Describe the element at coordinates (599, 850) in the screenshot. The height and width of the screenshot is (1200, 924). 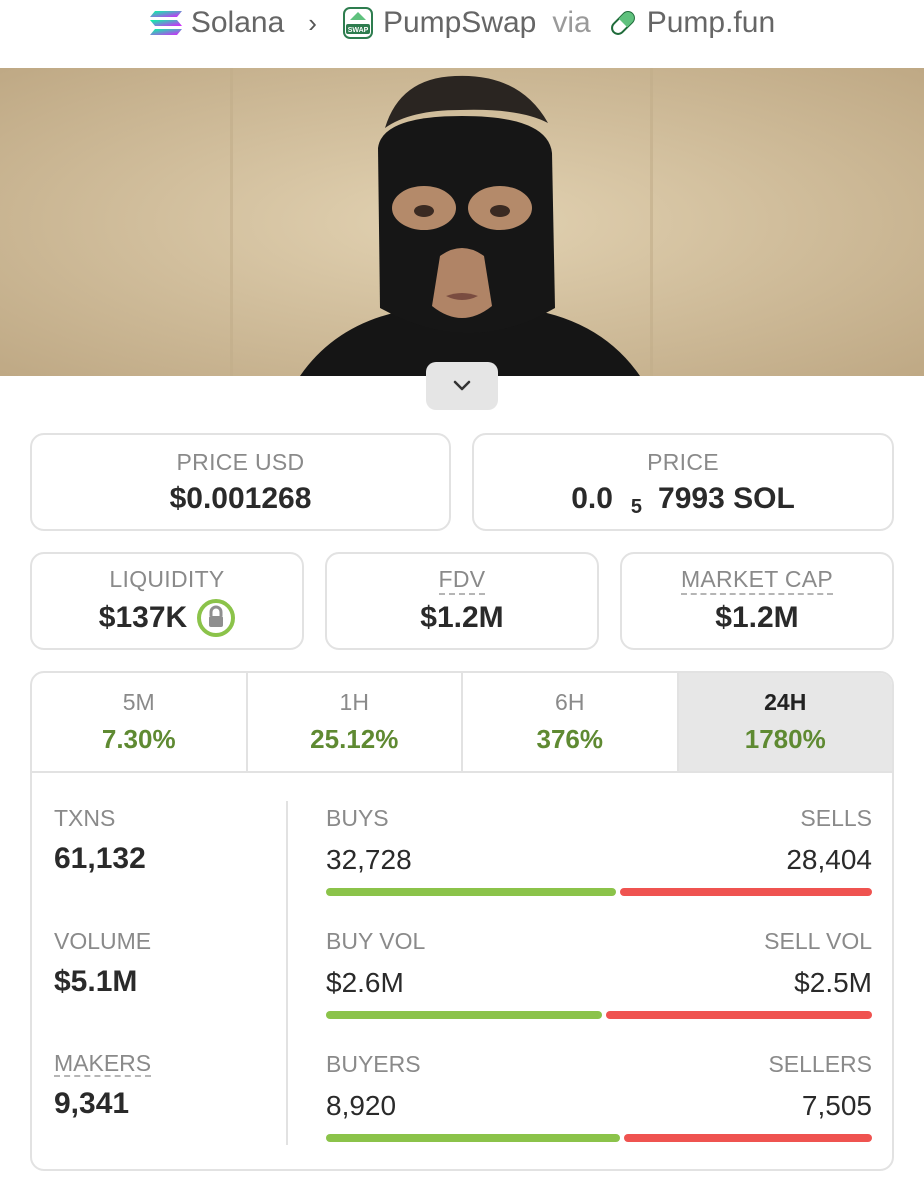
I see `buys-sells-stat: BUYS SELLS 32,728 28,404` at that location.